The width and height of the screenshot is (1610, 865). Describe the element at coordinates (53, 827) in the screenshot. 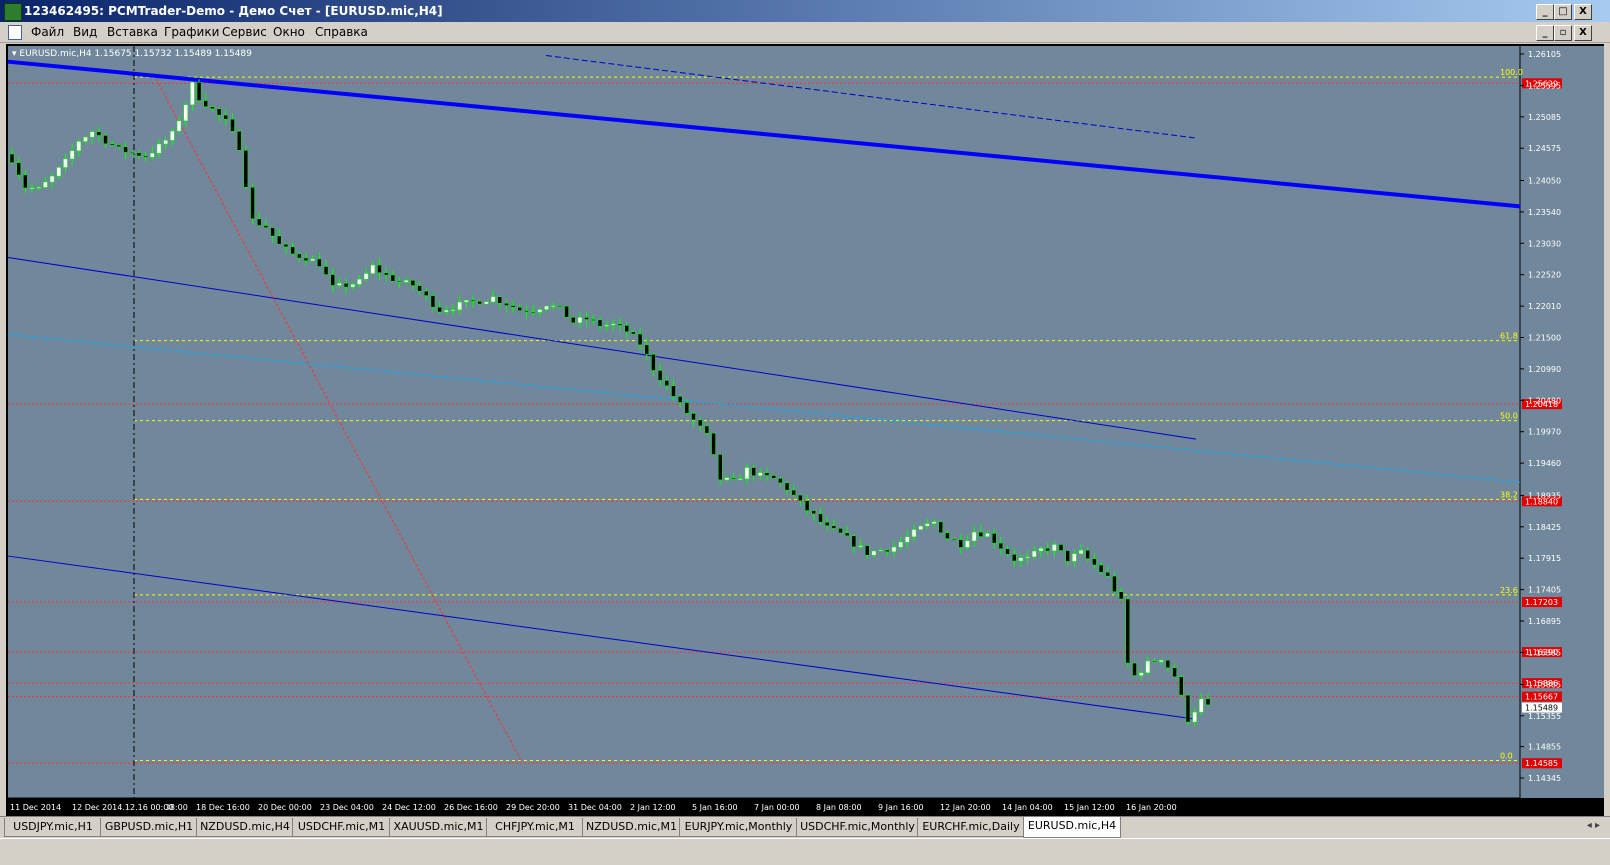

I see `chart-tab: USDJPY.mic,H1` at that location.